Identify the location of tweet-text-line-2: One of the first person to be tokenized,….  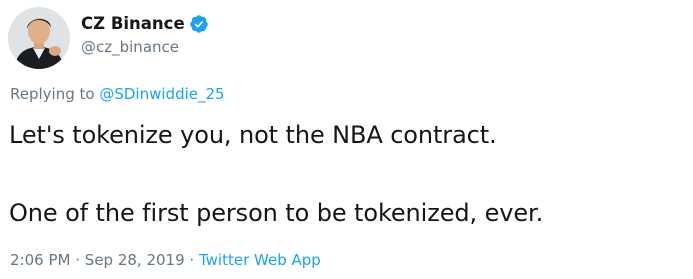
(276, 213).